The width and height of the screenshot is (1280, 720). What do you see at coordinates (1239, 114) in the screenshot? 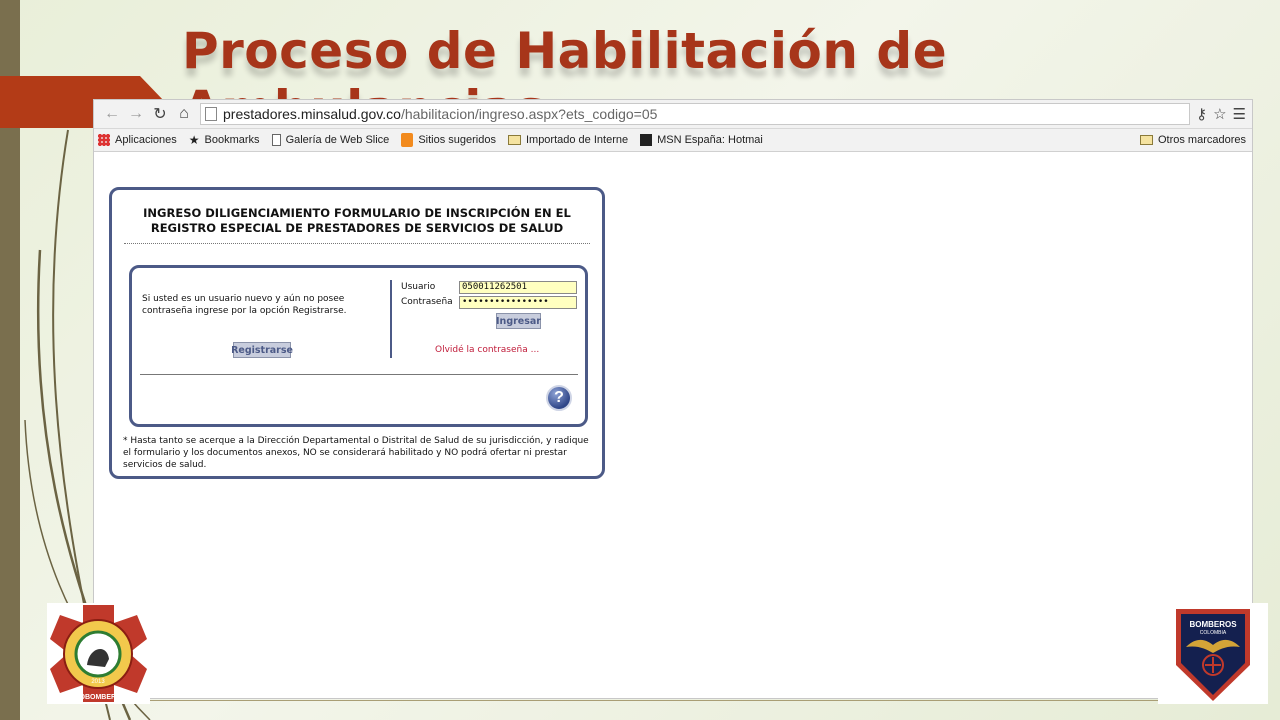
I see `menu-icon: ☰` at bounding box center [1239, 114].